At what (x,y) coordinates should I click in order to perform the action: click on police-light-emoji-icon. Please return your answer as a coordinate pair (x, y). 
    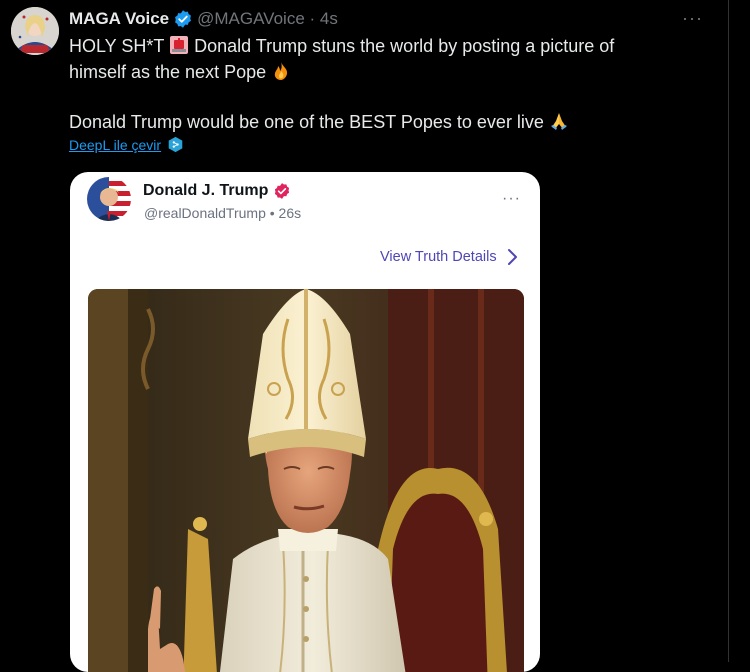
    Looking at the image, I should click on (179, 45).